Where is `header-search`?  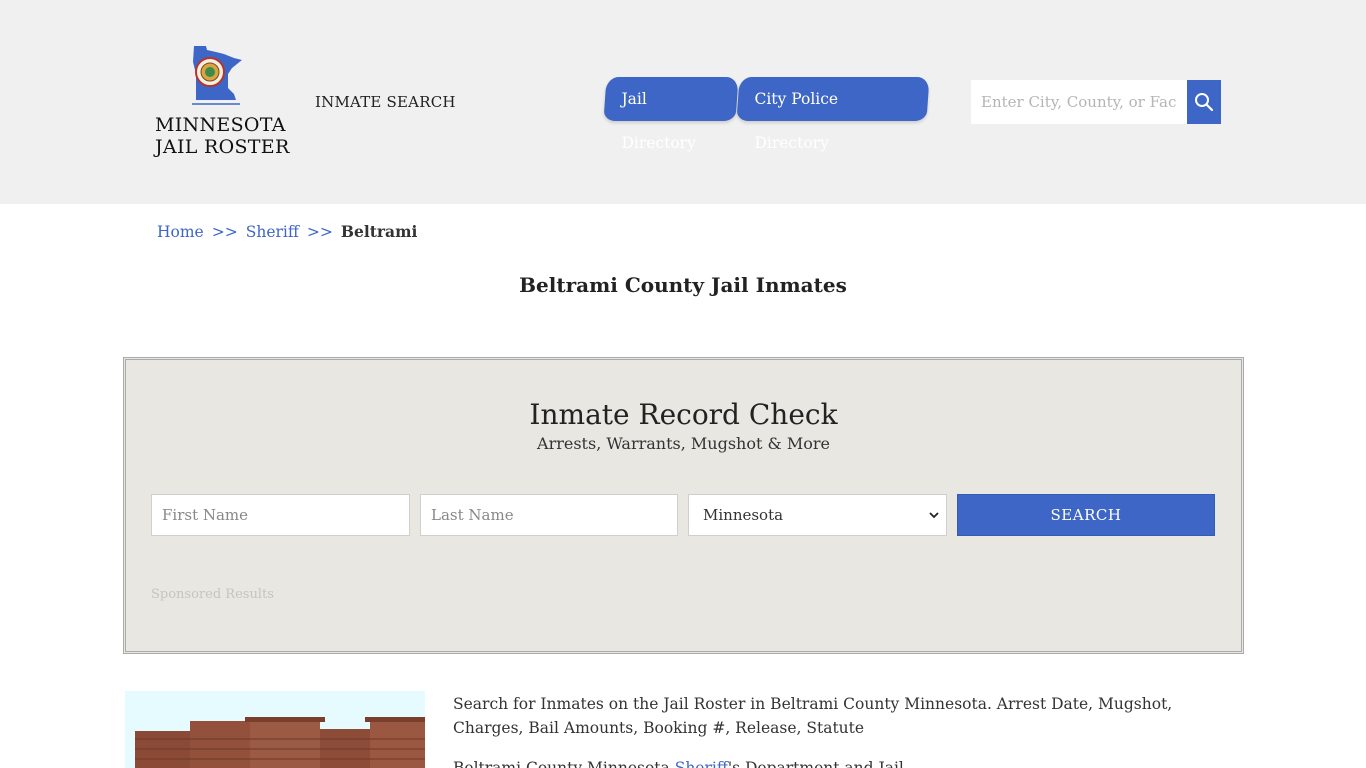 header-search is located at coordinates (1096, 102).